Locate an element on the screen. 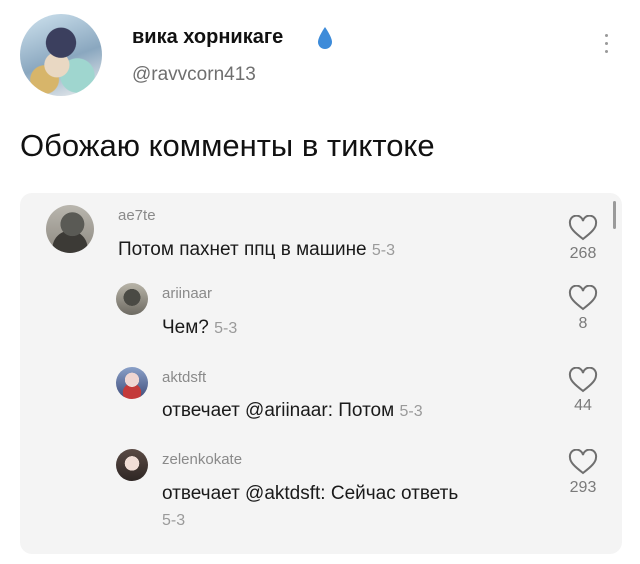 The image size is (640, 564). comment-username: ariinaar is located at coordinates (187, 293).